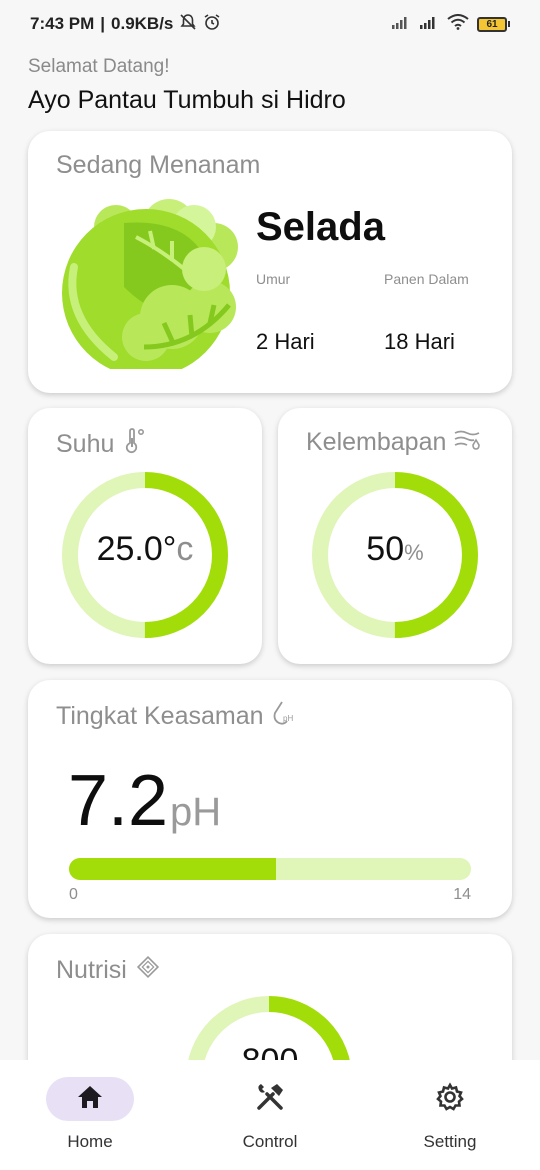 The width and height of the screenshot is (540, 1170). I want to click on nav-setting-indicator, so click(450, 1099).